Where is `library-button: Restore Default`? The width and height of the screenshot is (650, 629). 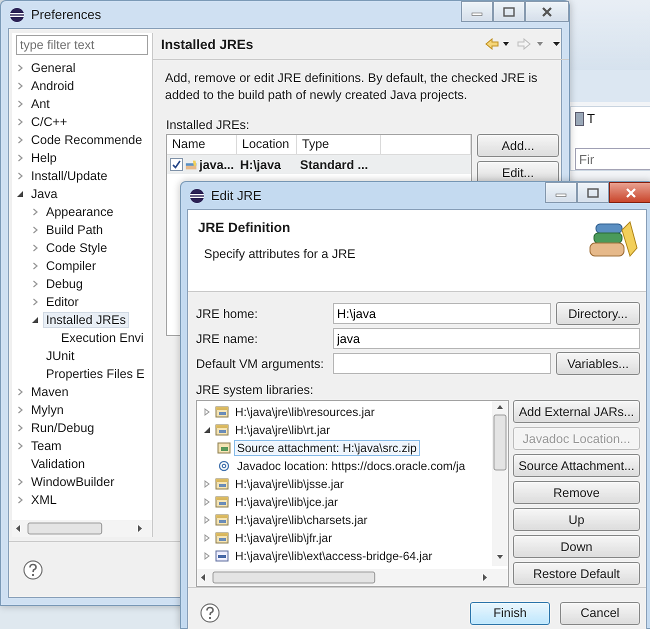
library-button: Restore Default is located at coordinates (576, 573).